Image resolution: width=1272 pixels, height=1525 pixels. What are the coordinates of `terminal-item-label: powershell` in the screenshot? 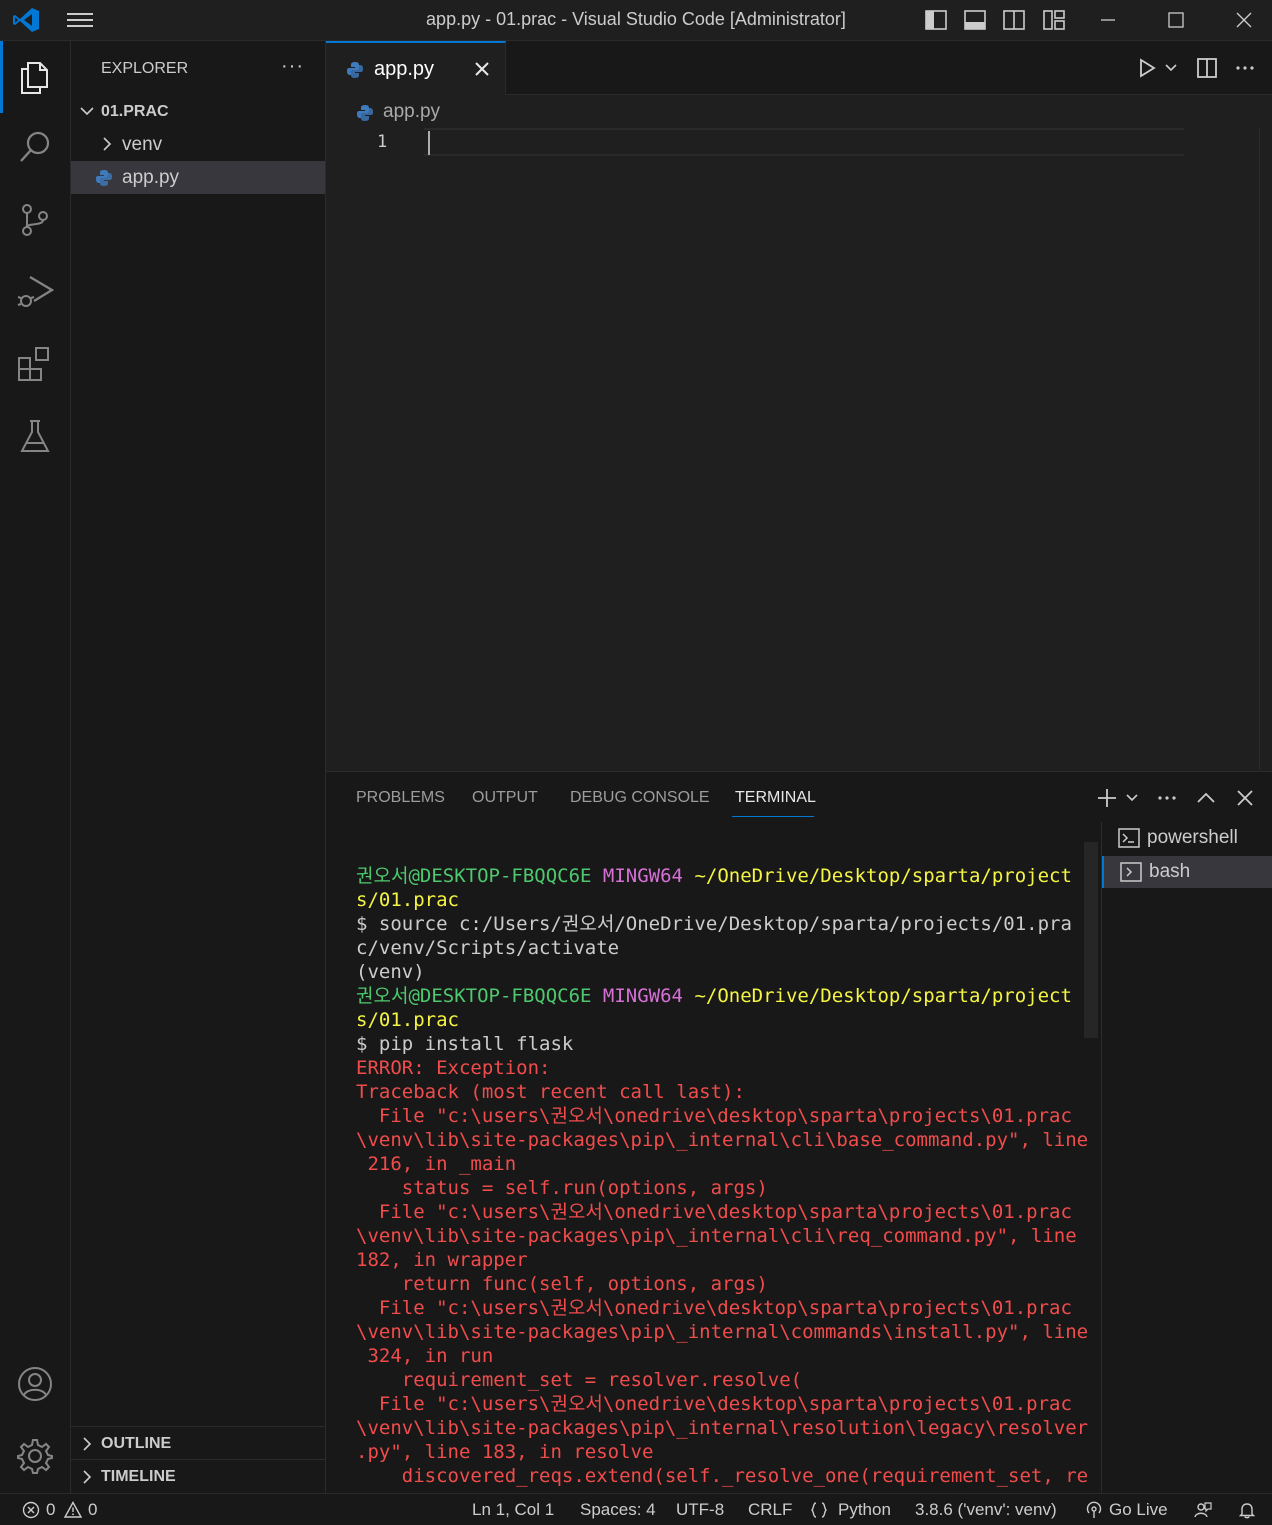 It's located at (1192, 837).